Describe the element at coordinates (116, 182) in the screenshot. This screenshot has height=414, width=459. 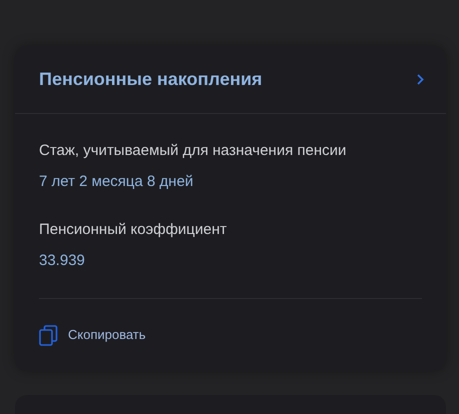
I see `field-value: 7 лет 2 месяца 8 дней` at that location.